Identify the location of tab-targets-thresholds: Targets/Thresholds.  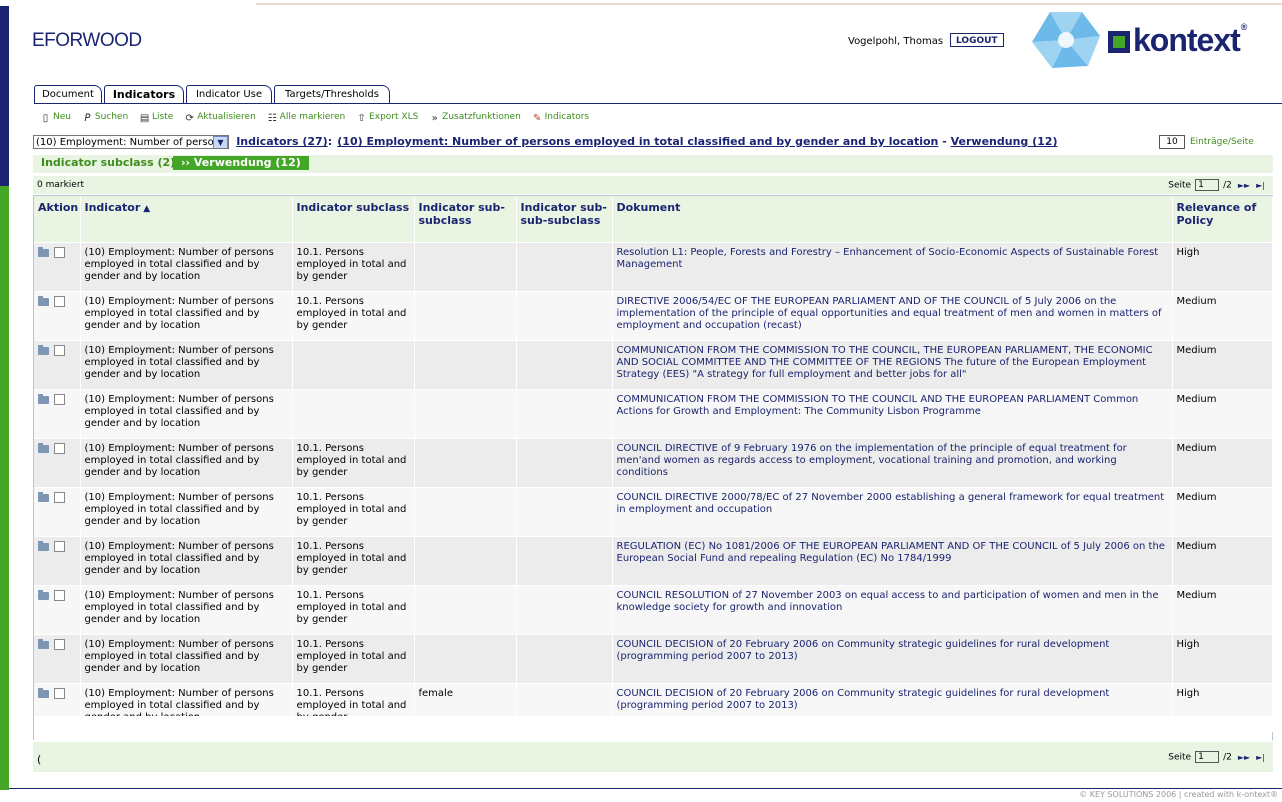
(332, 94).